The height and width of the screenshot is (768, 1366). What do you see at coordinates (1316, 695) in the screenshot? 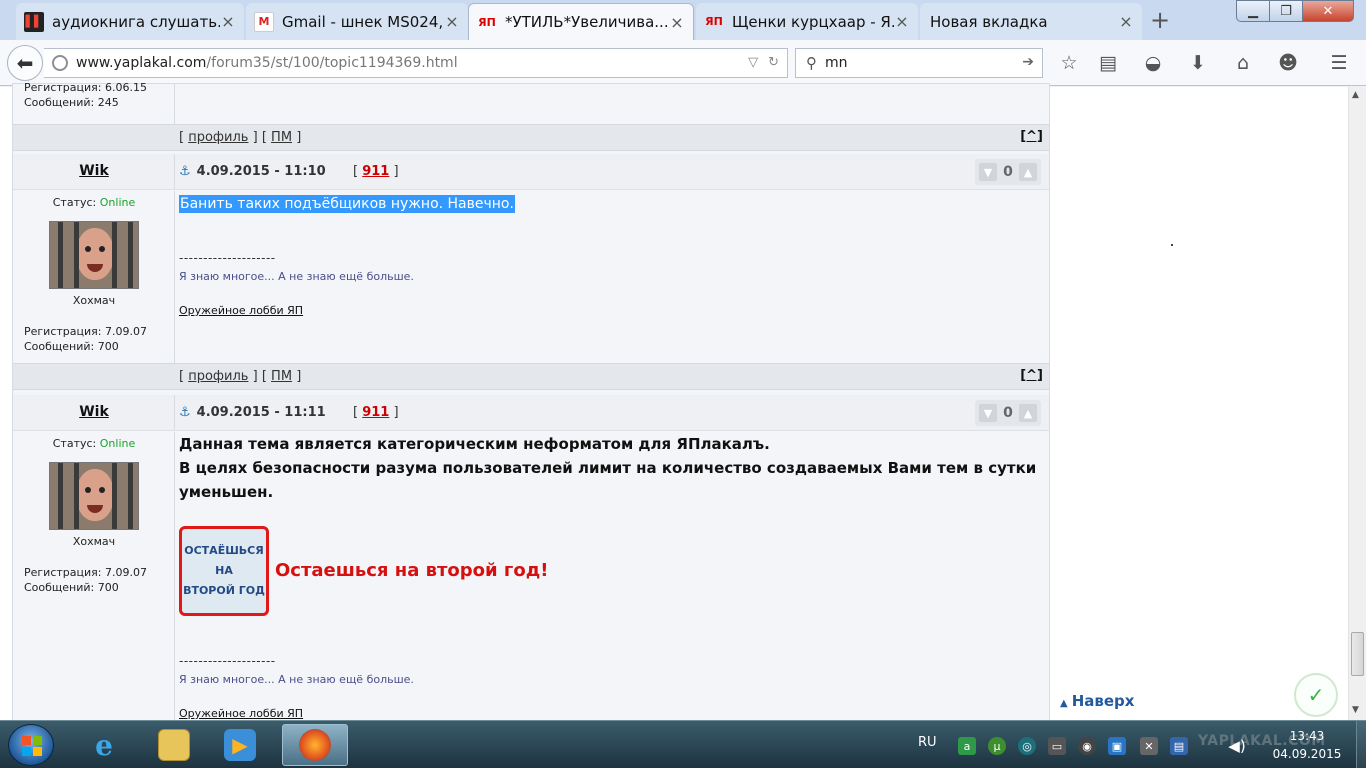
I see `shield-check-icon: ✓` at bounding box center [1316, 695].